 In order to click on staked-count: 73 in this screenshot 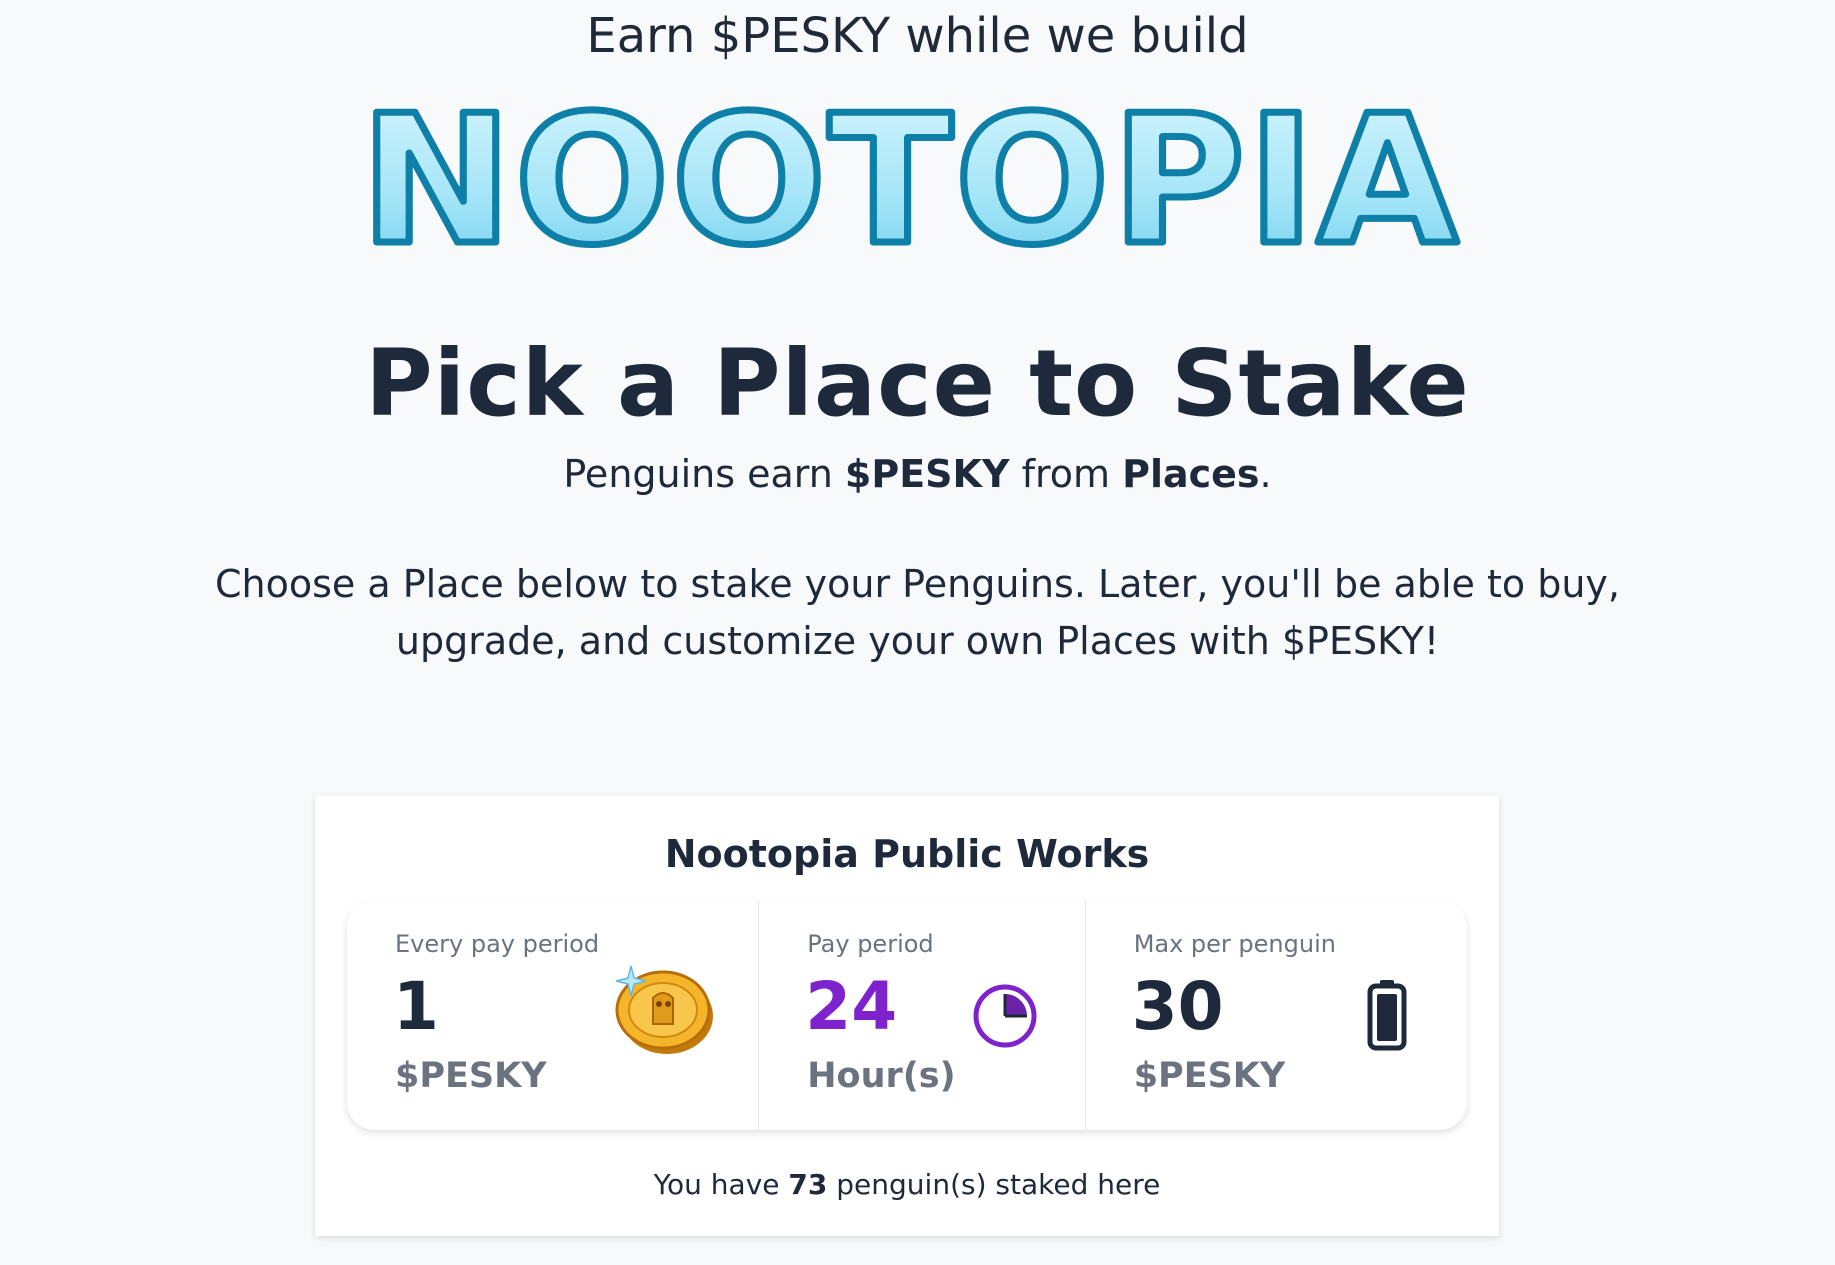, I will do `click(808, 1184)`.